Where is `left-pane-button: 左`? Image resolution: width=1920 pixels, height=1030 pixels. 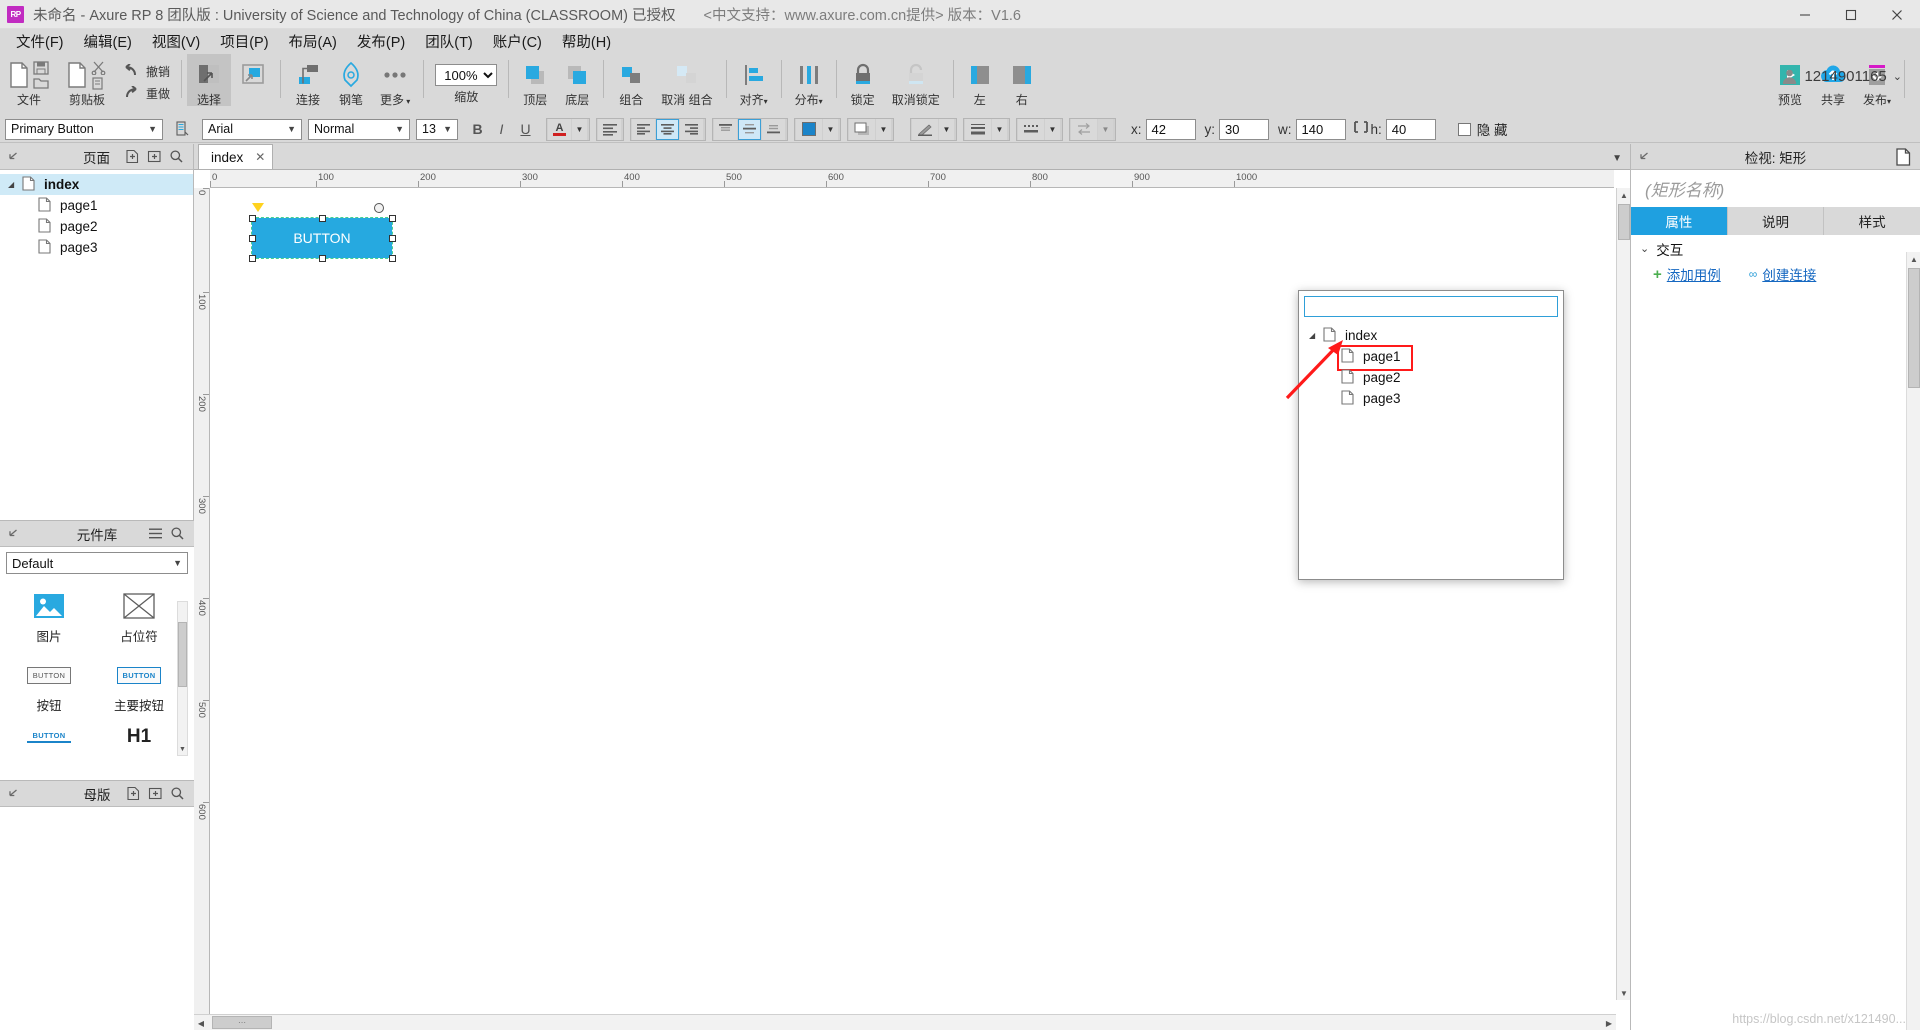 left-pane-button: 左 is located at coordinates (980, 80).